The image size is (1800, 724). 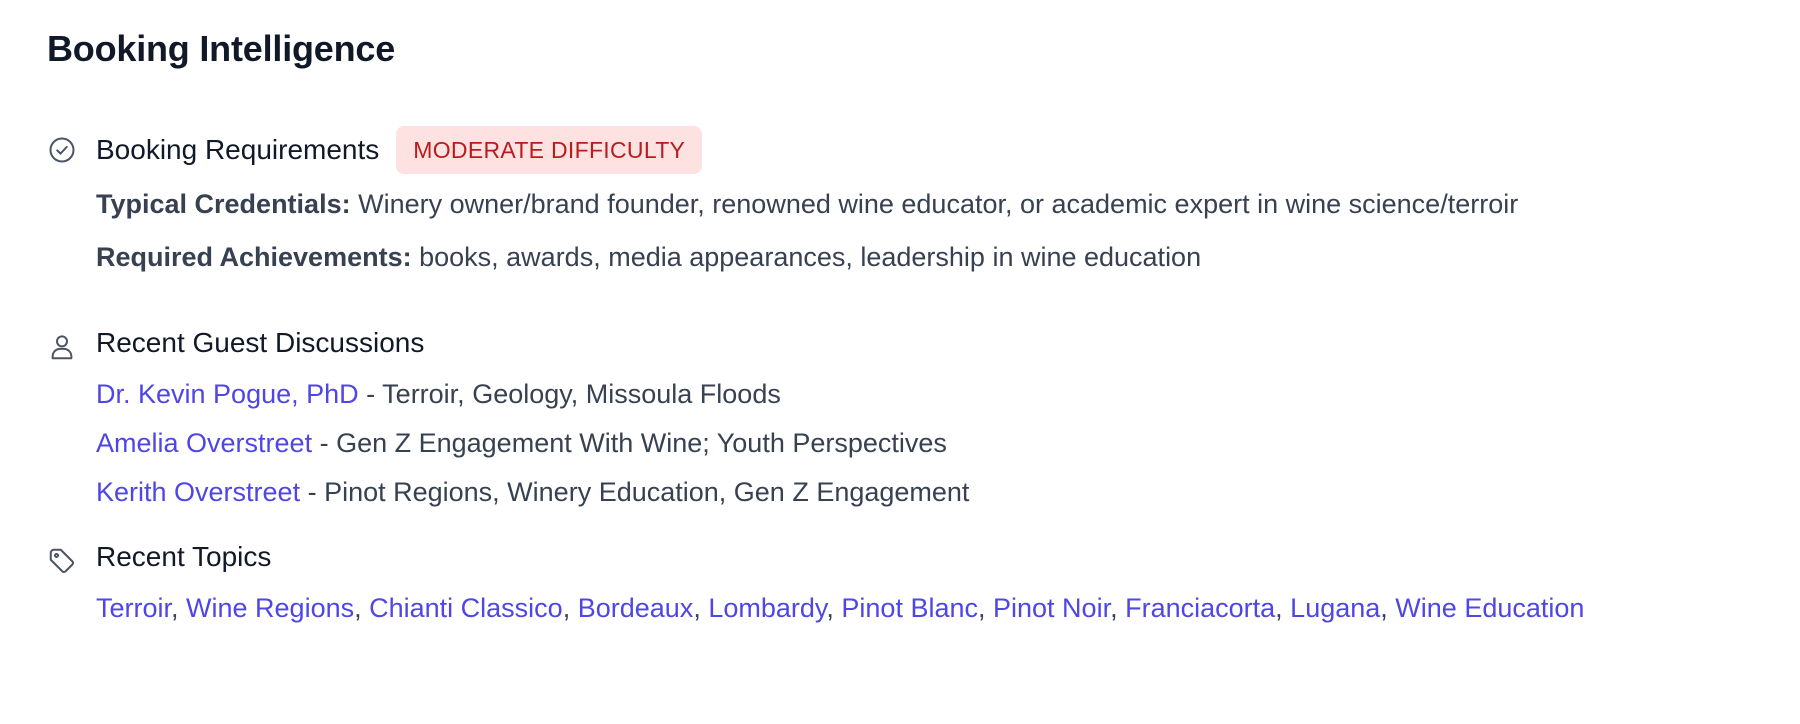 What do you see at coordinates (238, 149) in the screenshot?
I see `section-title: Booking Requirements` at bounding box center [238, 149].